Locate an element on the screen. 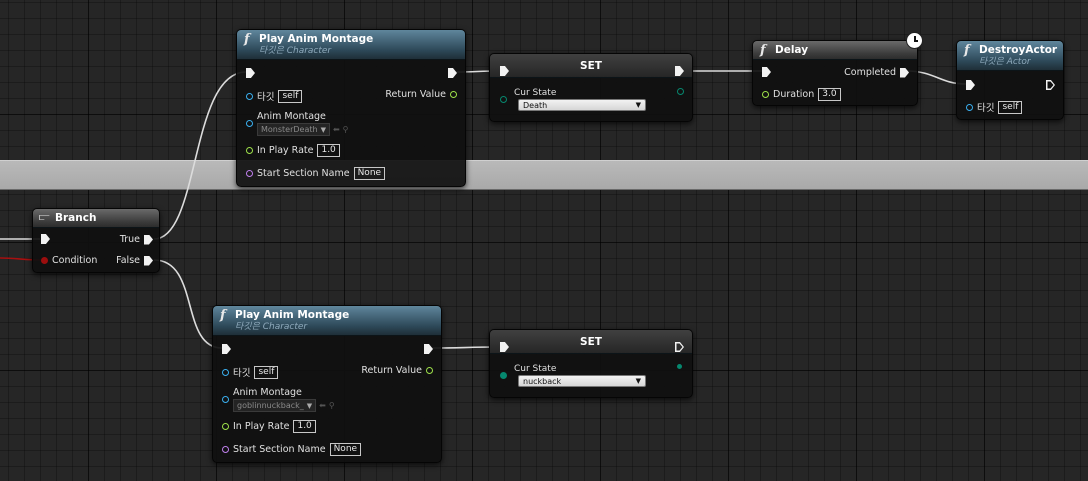 This screenshot has height=481, width=1088. true-pin-row: True is located at coordinates (136, 239).